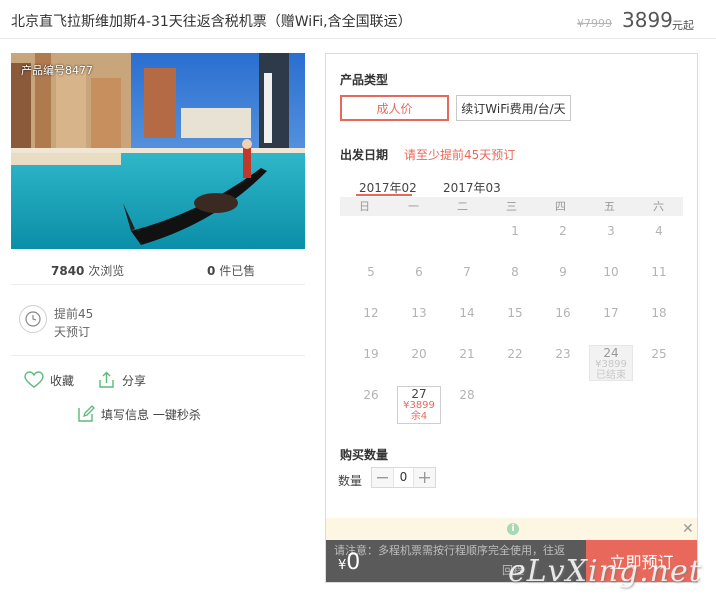 This screenshot has width=716, height=606. What do you see at coordinates (462, 206) in the screenshot?
I see `weekday-tue: 二` at bounding box center [462, 206].